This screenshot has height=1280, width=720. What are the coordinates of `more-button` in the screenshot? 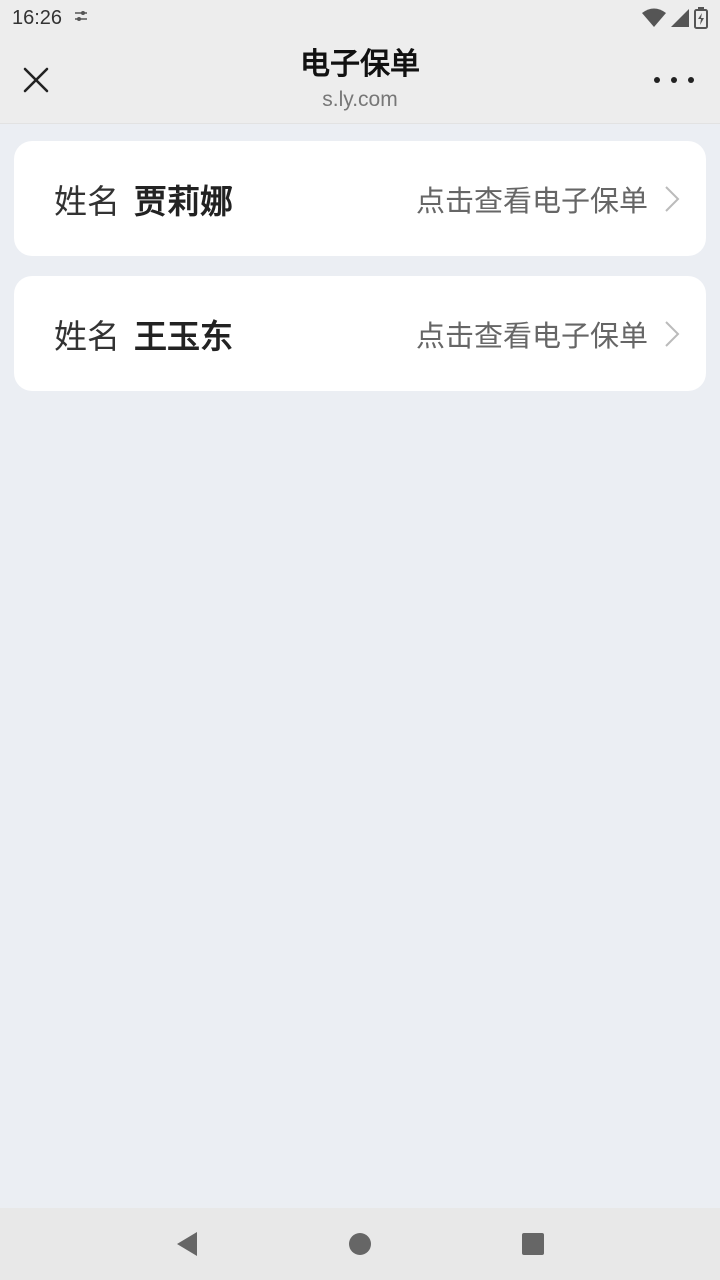 It's located at (674, 80).